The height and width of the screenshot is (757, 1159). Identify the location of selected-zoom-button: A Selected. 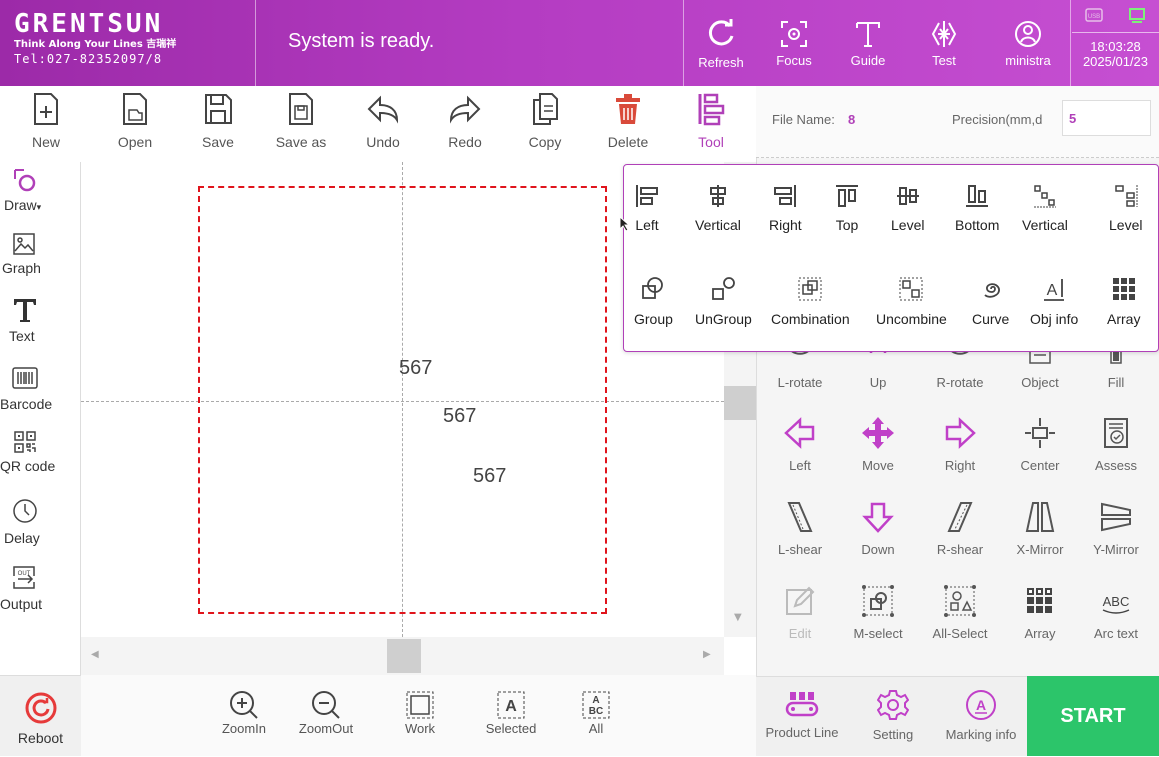
(511, 715).